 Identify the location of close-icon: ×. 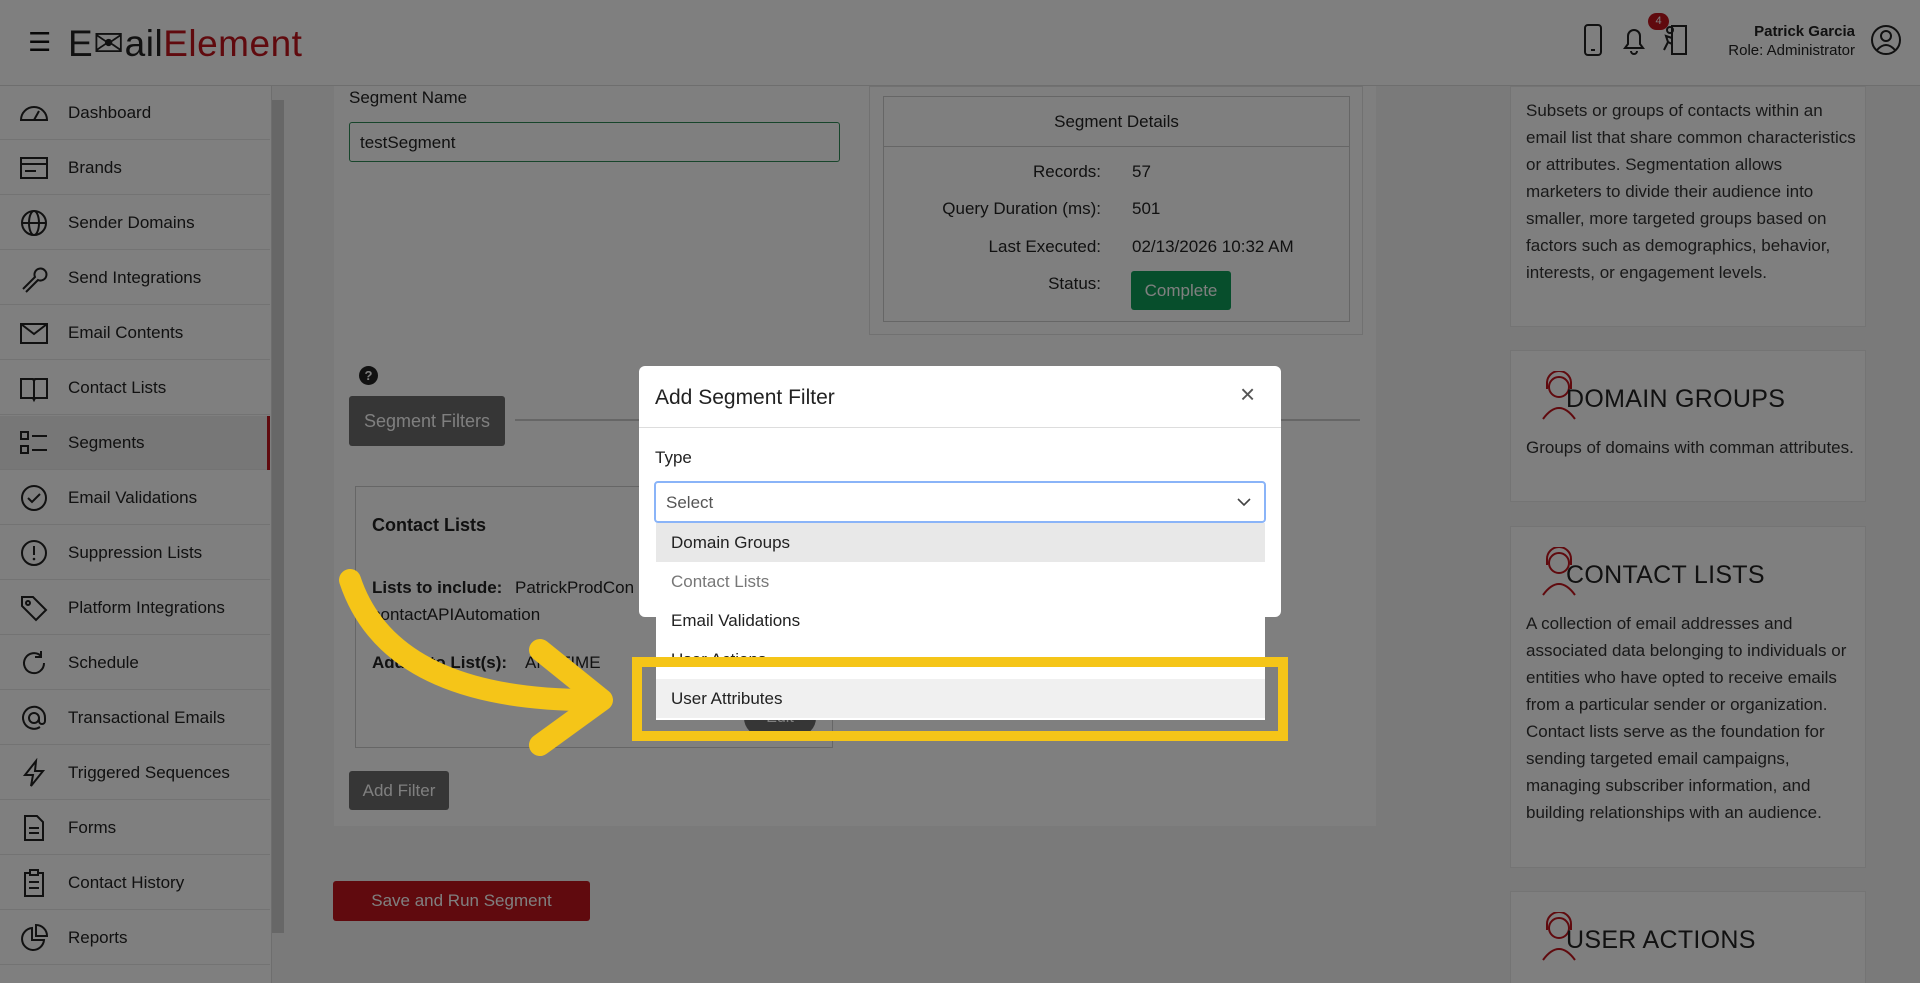
(1247, 394).